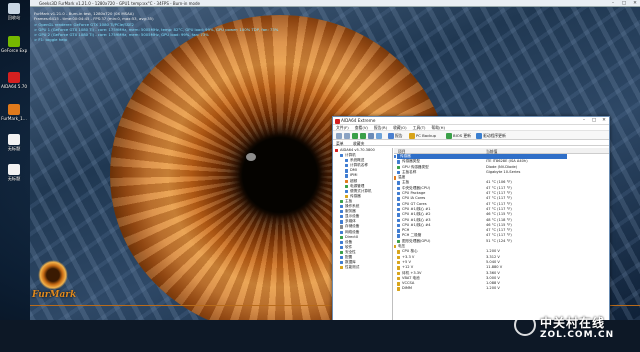 The image size is (640, 352). What do you see at coordinates (449, 135) in the screenshot?
I see `bios-update-icon` at bounding box center [449, 135].